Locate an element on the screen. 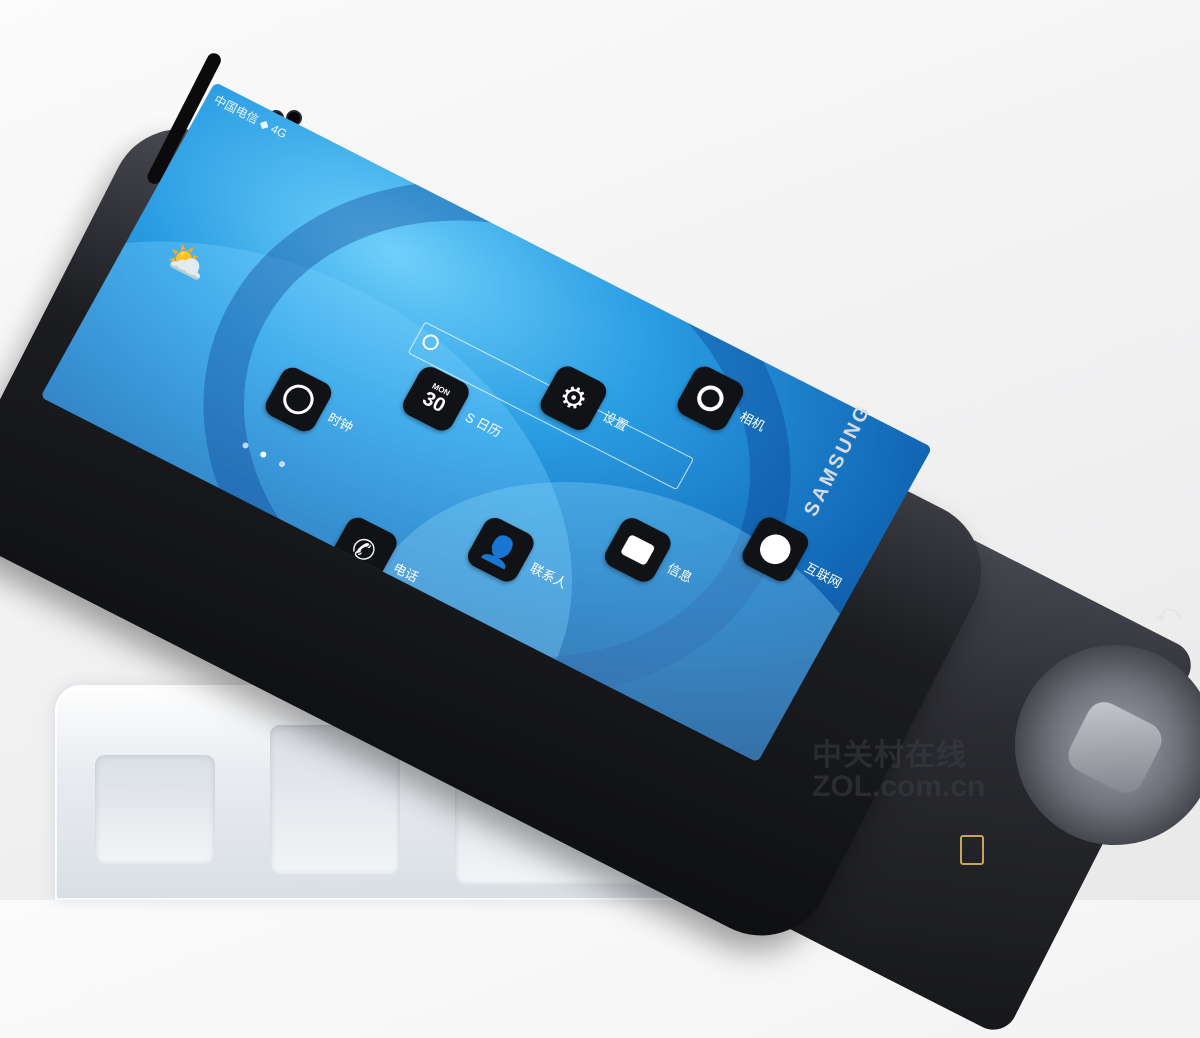 The image size is (1200, 1038). gear-icon: ⚙ is located at coordinates (573, 398).